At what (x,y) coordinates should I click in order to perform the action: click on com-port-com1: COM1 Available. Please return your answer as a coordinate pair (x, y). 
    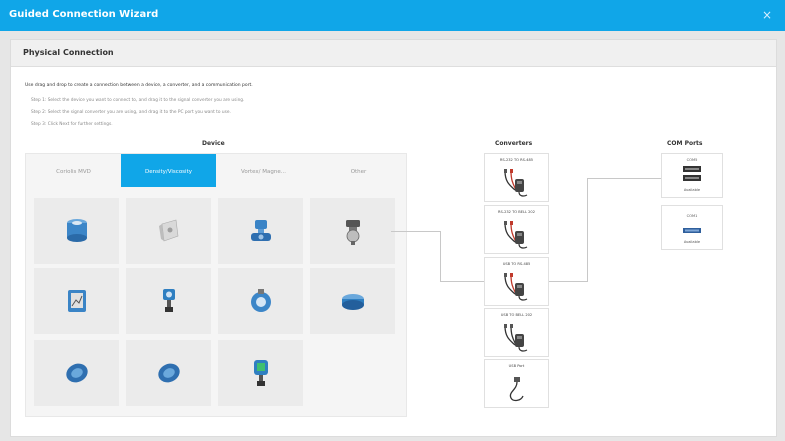
    Looking at the image, I should click on (692, 227).